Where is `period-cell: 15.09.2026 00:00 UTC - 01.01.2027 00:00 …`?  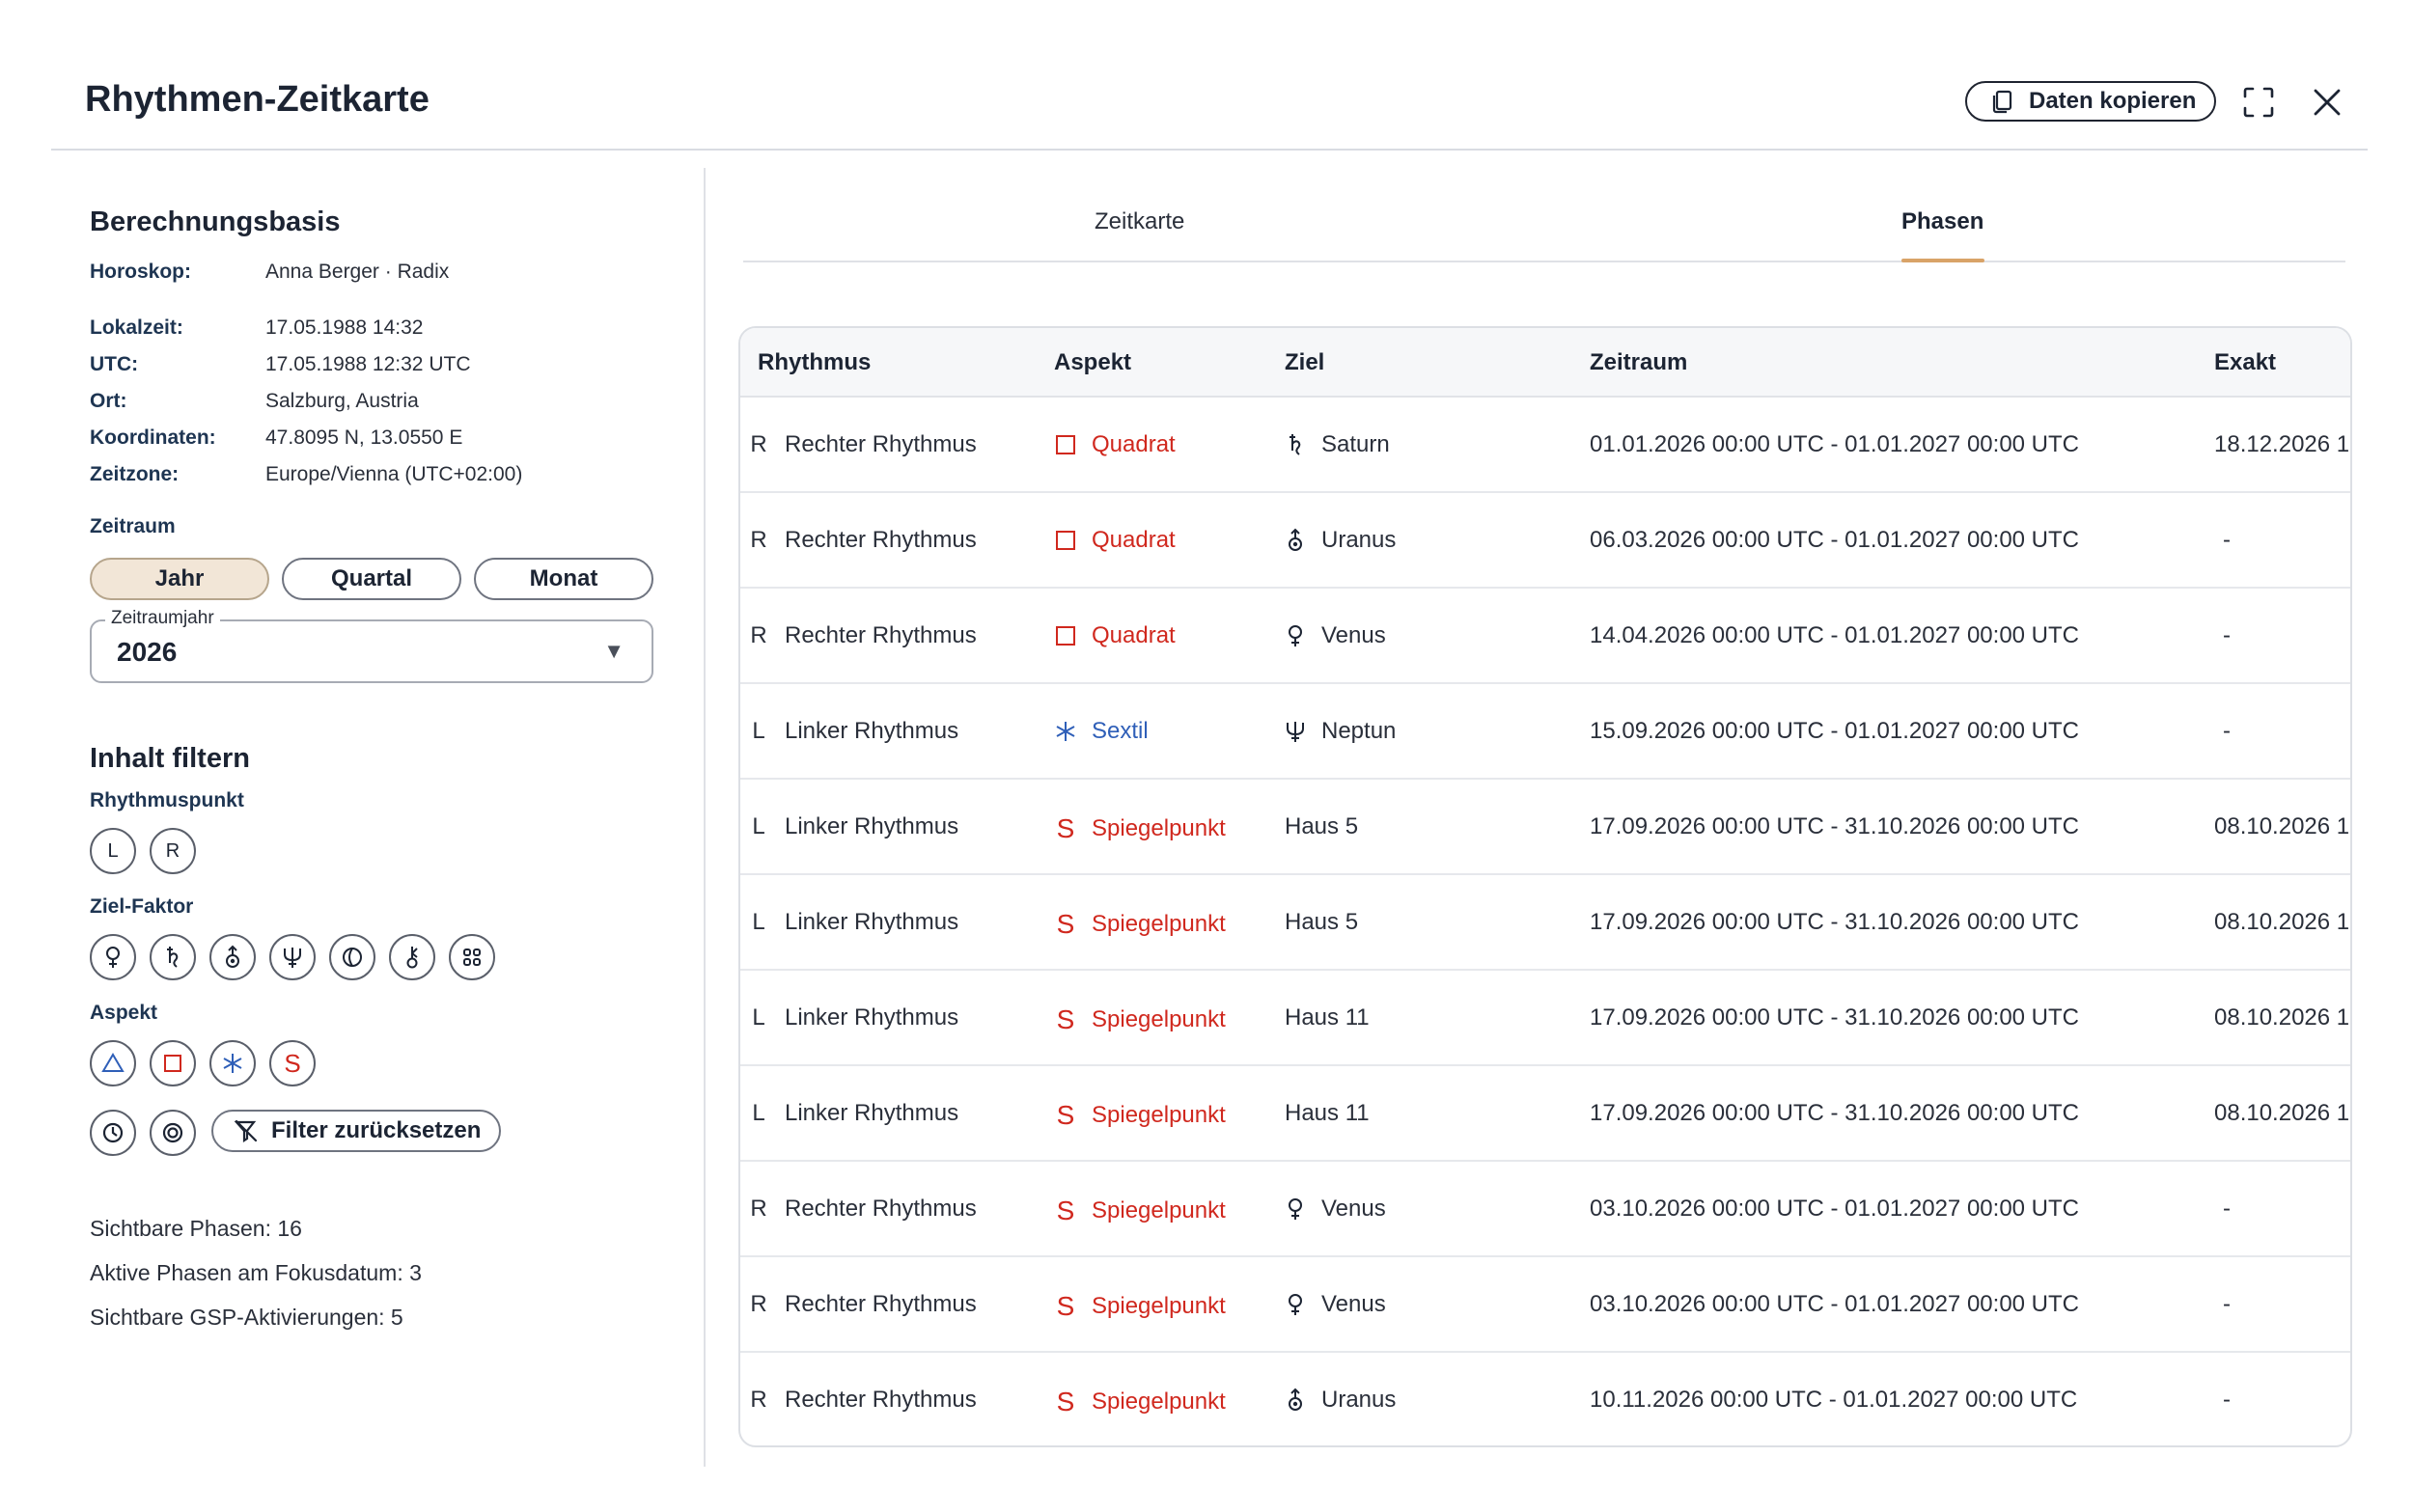 period-cell: 15.09.2026 00:00 UTC - 01.01.2027 00:00 … is located at coordinates (1834, 731).